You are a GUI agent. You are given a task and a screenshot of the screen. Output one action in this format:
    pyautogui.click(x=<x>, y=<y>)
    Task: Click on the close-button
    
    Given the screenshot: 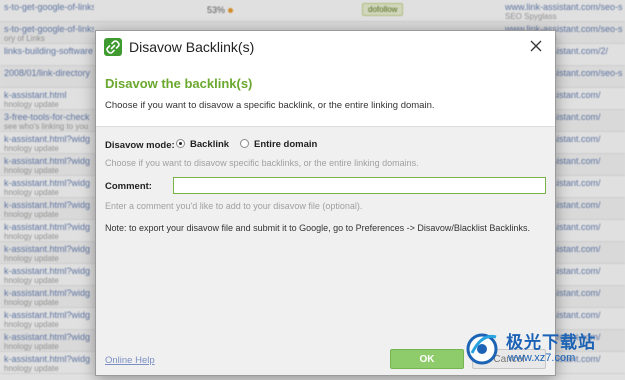 What is the action you would take?
    pyautogui.click(x=536, y=47)
    